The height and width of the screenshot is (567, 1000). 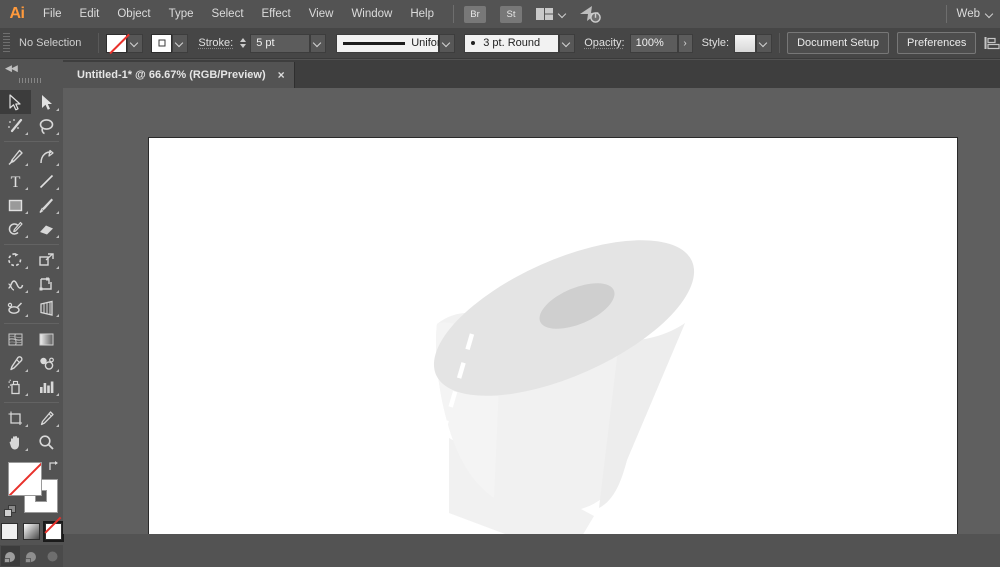 What do you see at coordinates (15, 418) in the screenshot?
I see `tool-artboard` at bounding box center [15, 418].